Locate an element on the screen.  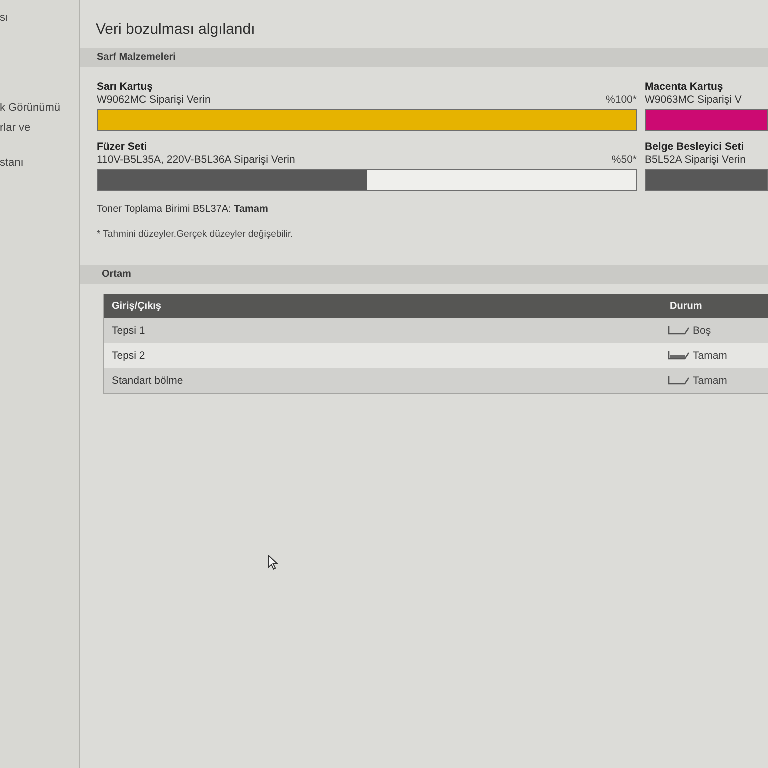
column-header: Durum is located at coordinates (686, 306).